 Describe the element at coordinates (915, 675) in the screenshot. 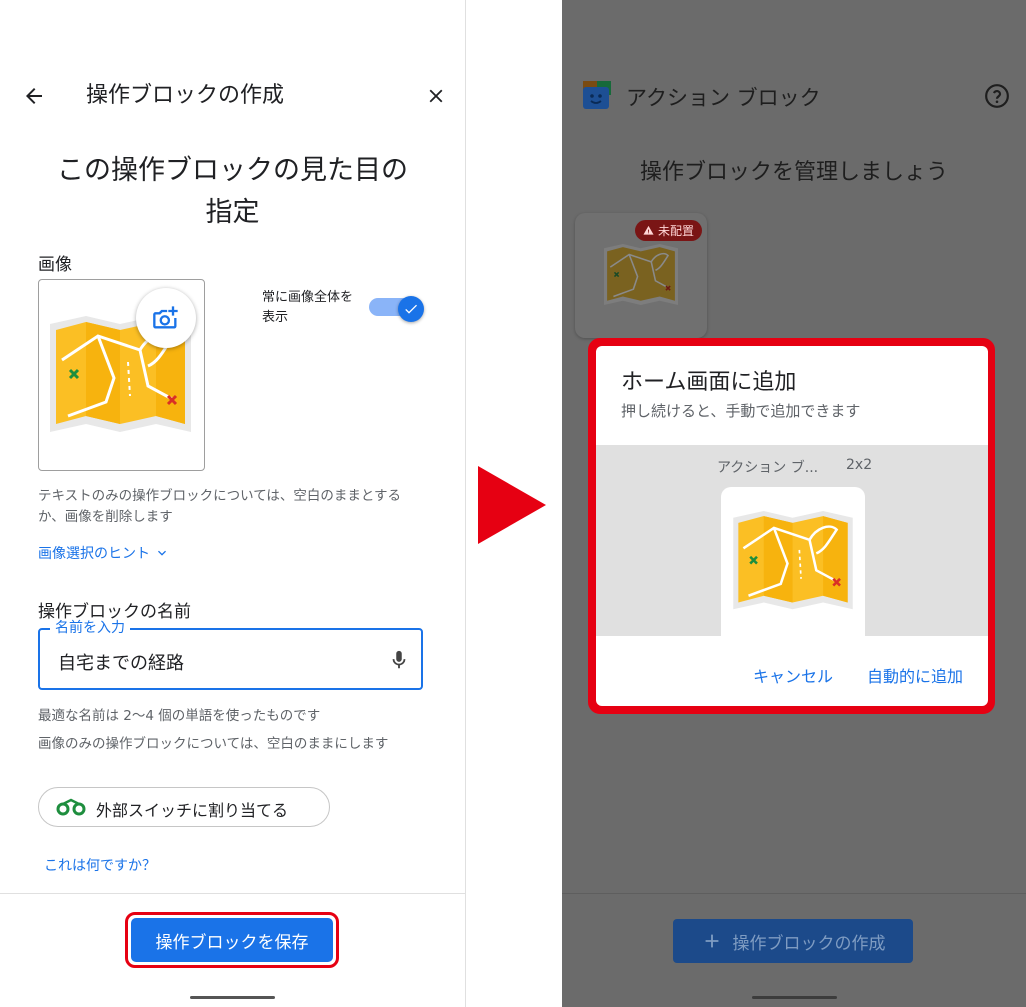

I see `auto-add-button: 自動的に追加` at that location.